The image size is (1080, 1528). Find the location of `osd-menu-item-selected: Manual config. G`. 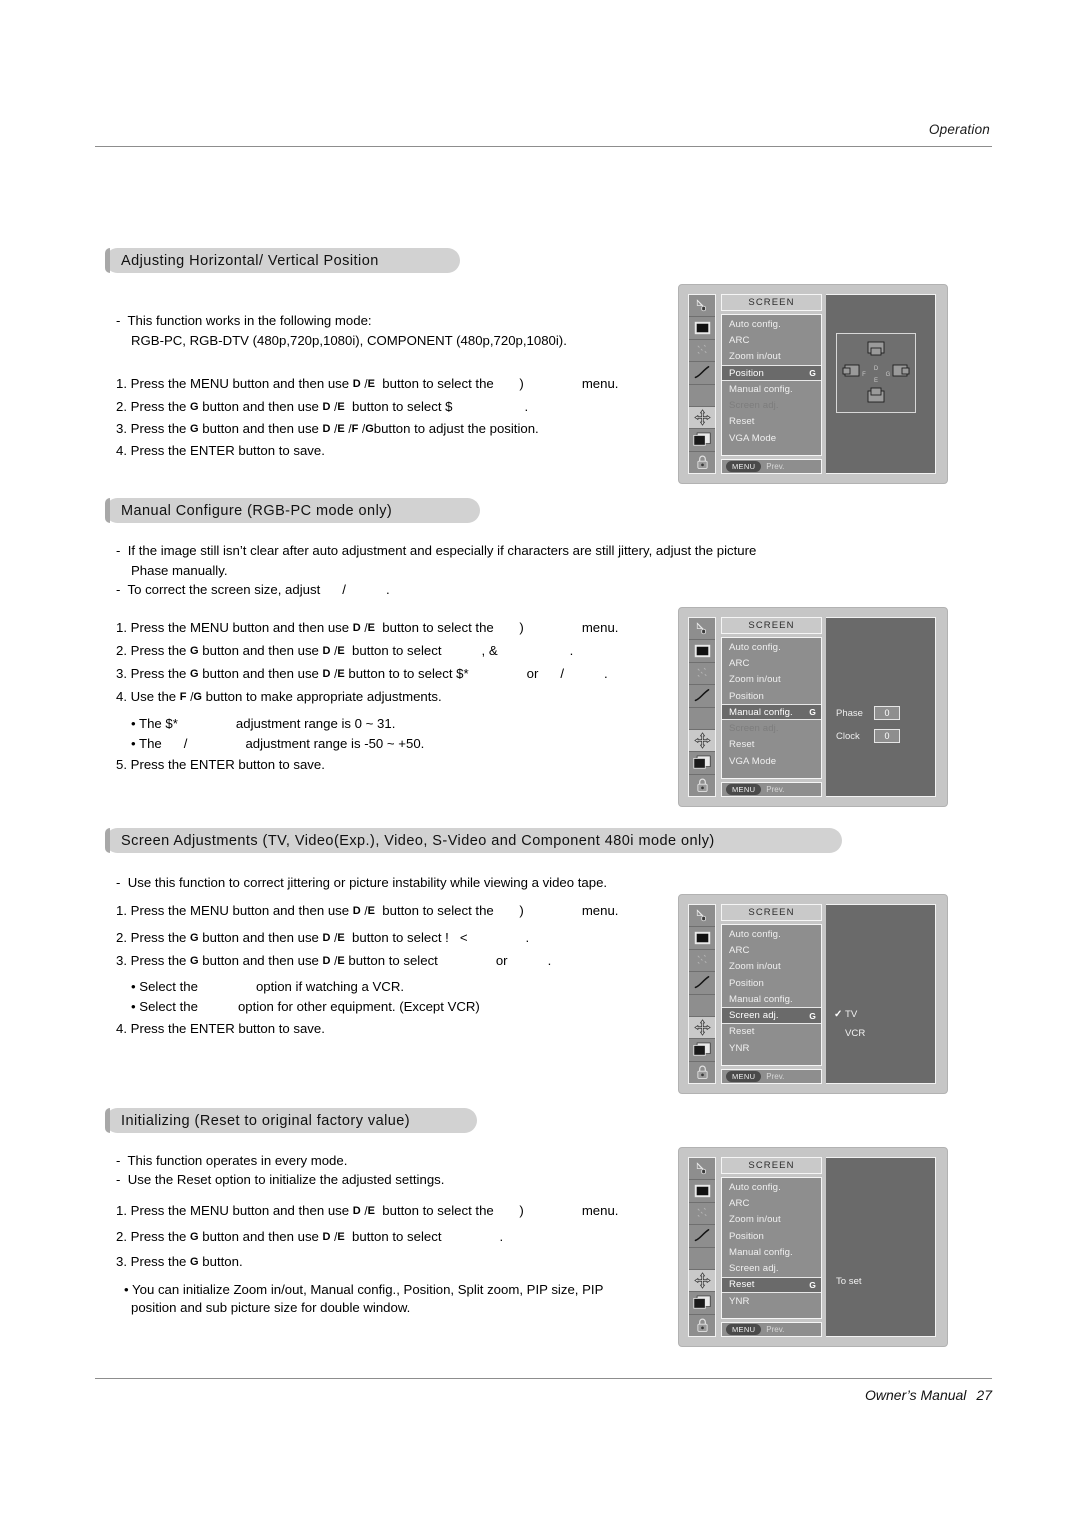

osd-menu-item-selected: Manual config. G is located at coordinates (771, 712).